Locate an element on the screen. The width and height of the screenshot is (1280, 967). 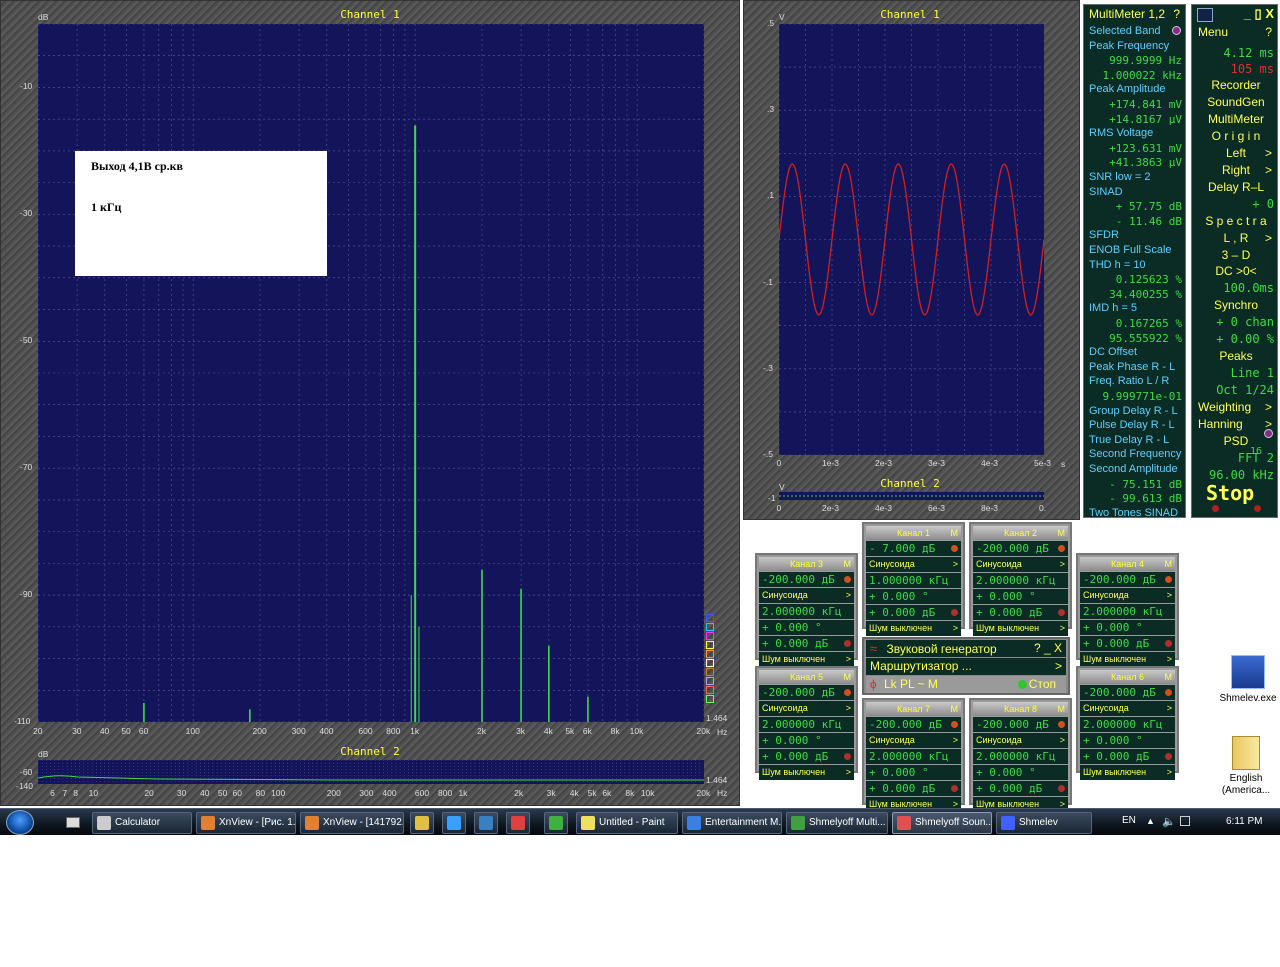
multimeter-label: THD h = 10 is located at coordinates (1135, 265).